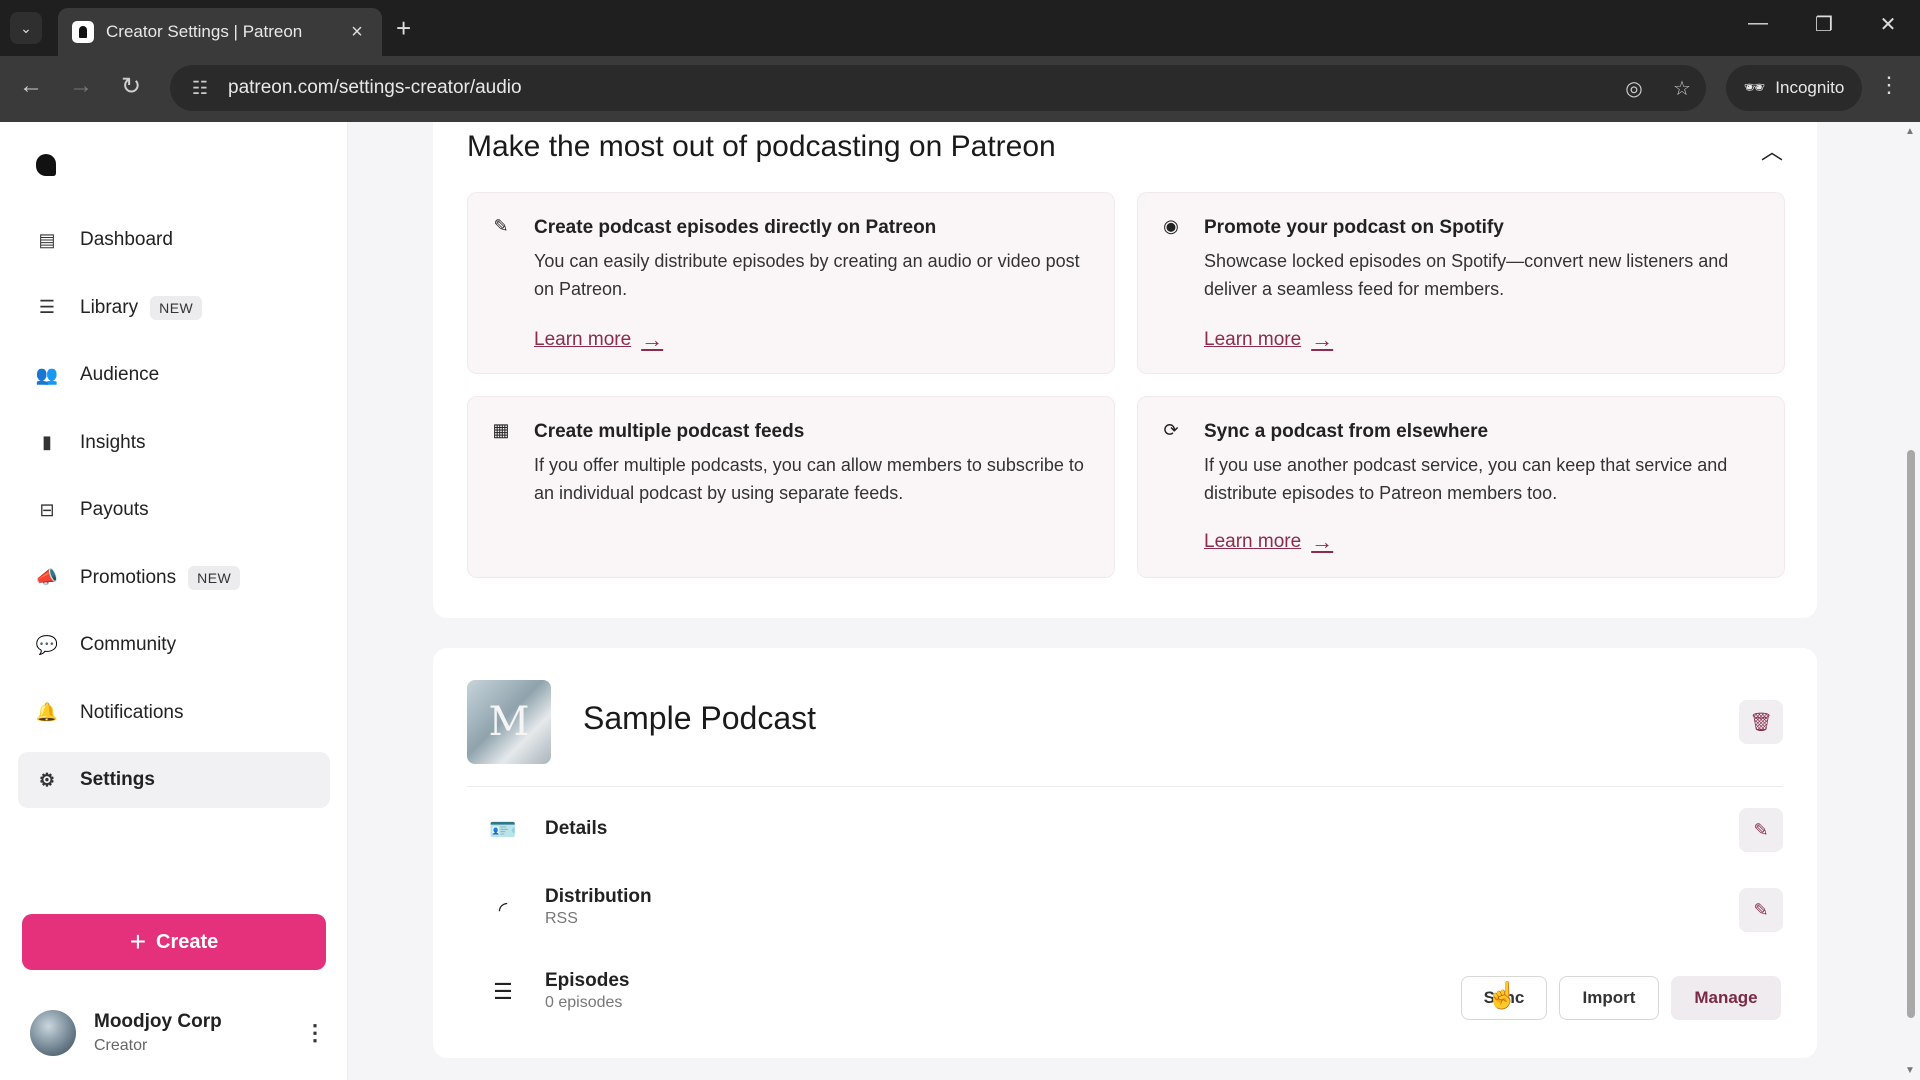 Image resolution: width=1920 pixels, height=1080 pixels. Describe the element at coordinates (1910, 131) in the screenshot. I see `scroll-up-icon: ▲` at that location.